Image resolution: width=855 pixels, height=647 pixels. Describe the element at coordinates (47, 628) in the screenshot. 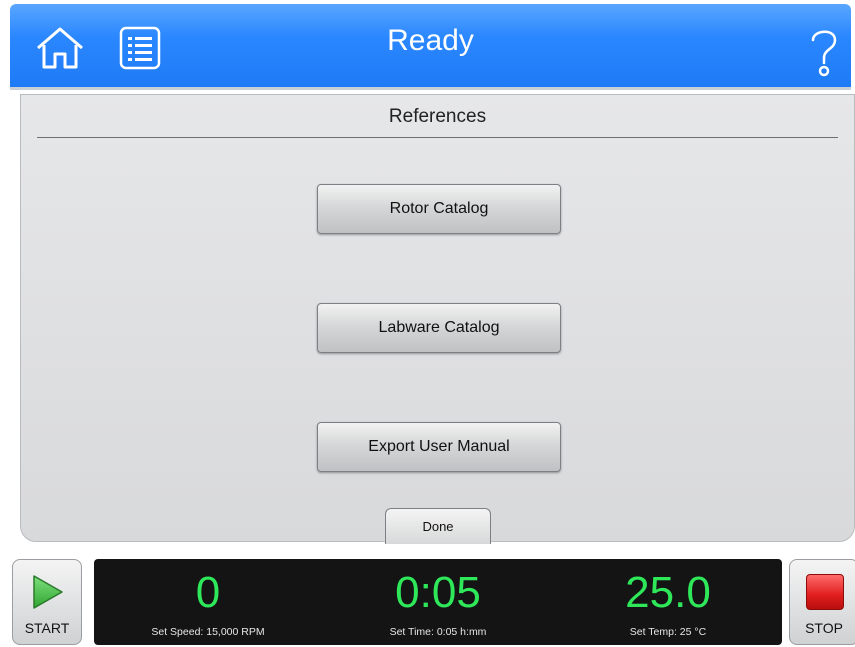

I see `start-label: START` at that location.